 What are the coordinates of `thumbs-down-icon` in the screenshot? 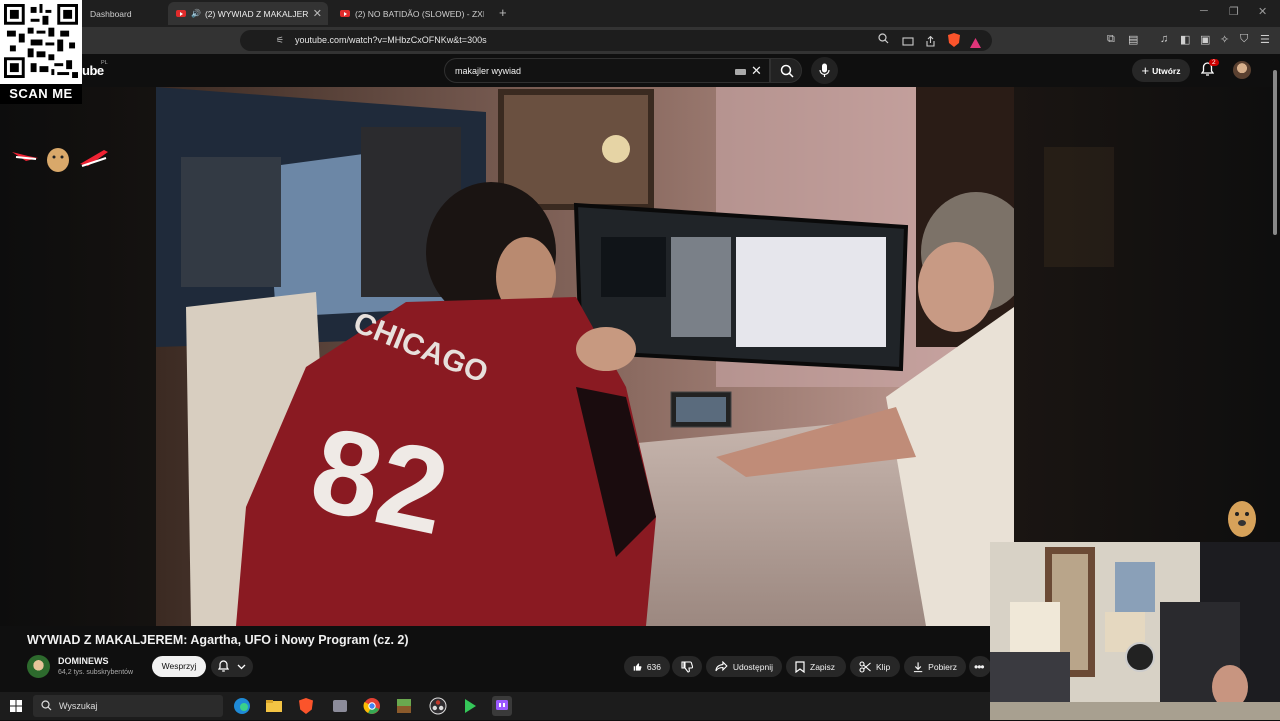 It's located at (687, 666).